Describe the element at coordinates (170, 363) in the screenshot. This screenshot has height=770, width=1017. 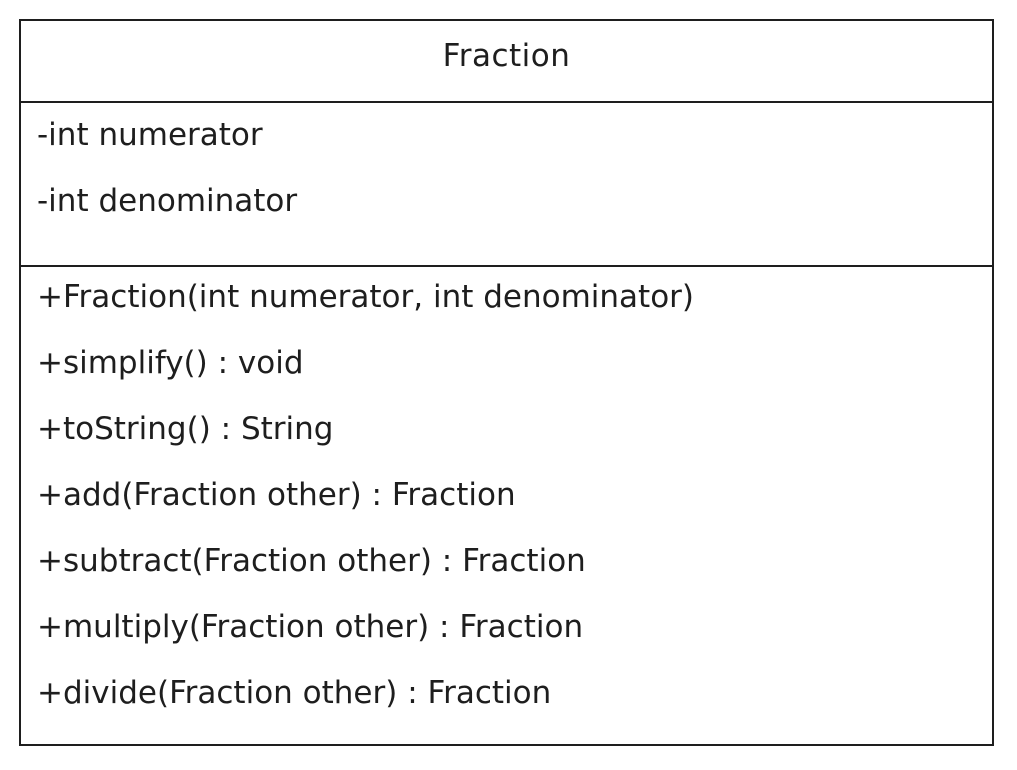
I see `method-simplify: +simplify() : void` at that location.